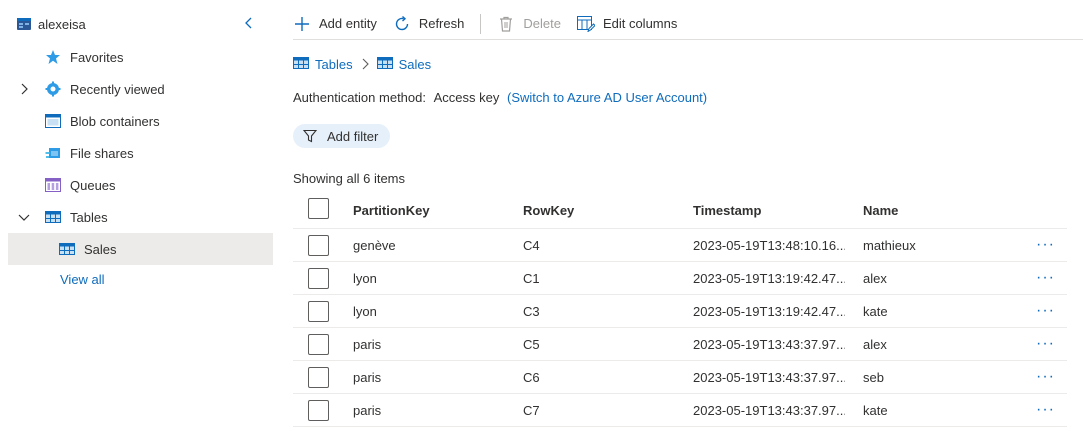 The height and width of the screenshot is (436, 1083). Describe the element at coordinates (342, 136) in the screenshot. I see `add-filter-button: Add filter` at that location.